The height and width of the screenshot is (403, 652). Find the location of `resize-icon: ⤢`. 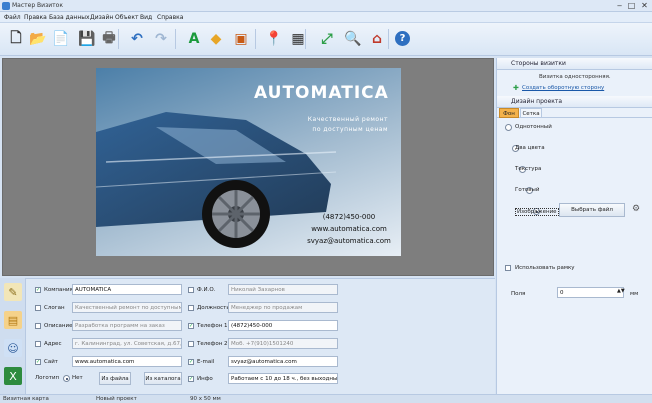

resize-icon: ⤢ is located at coordinates (327, 39).